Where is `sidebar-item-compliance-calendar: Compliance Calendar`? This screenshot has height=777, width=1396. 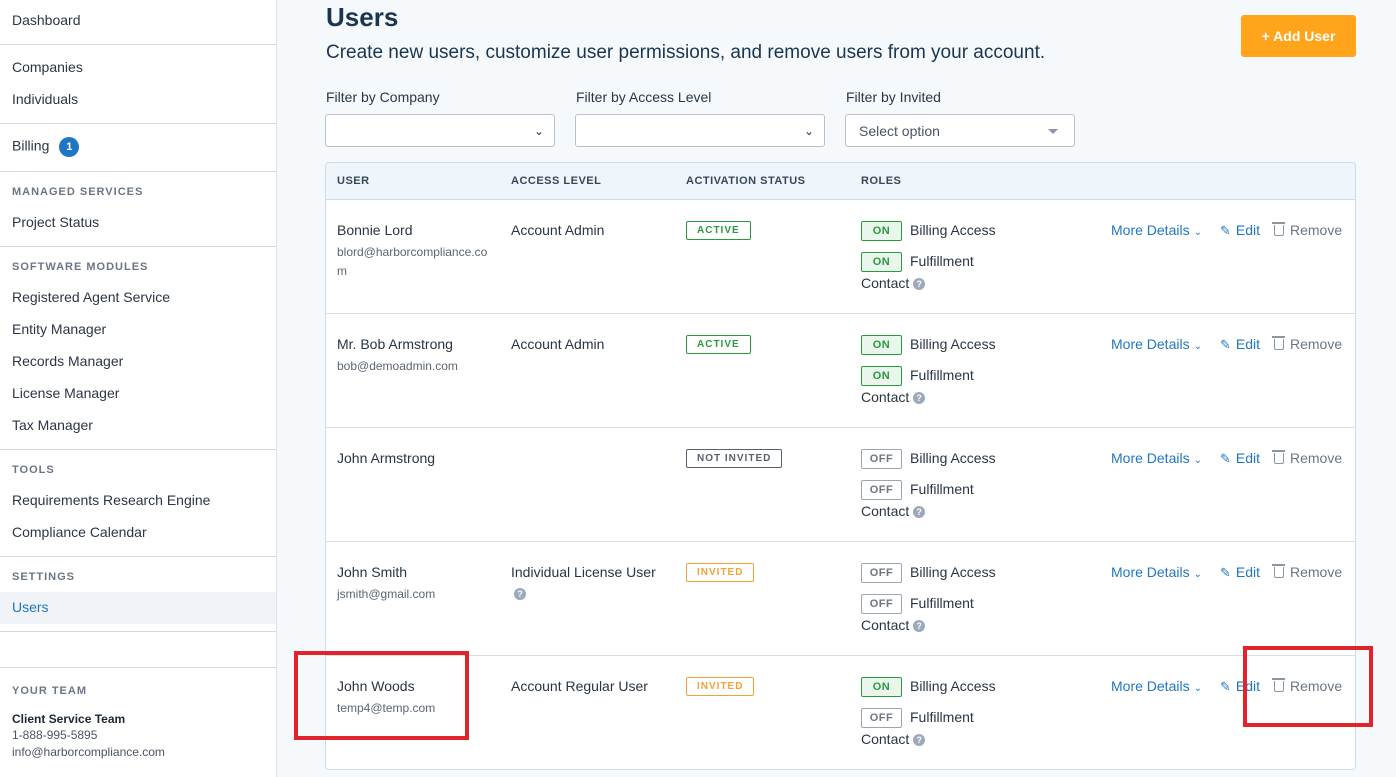 sidebar-item-compliance-calendar: Compliance Calendar is located at coordinates (79, 532).